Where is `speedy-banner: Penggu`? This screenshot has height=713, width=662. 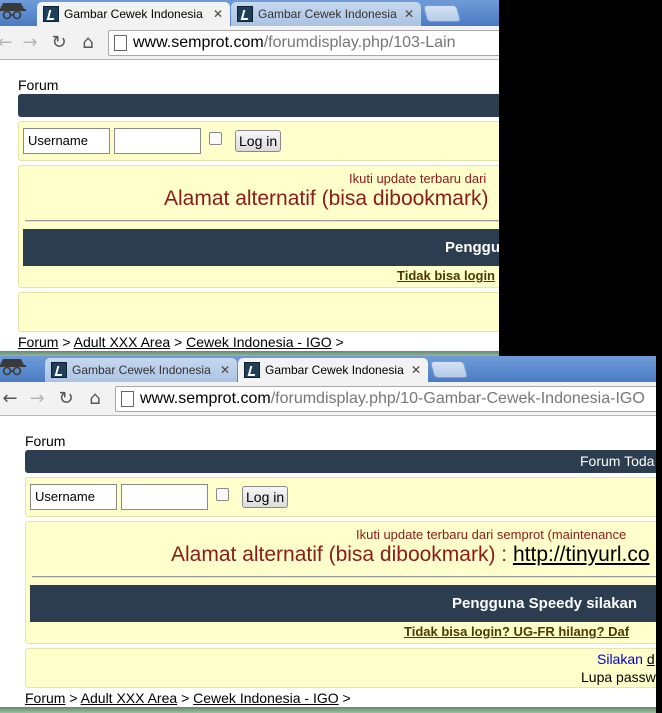 speedy-banner: Penggu is located at coordinates (261, 247).